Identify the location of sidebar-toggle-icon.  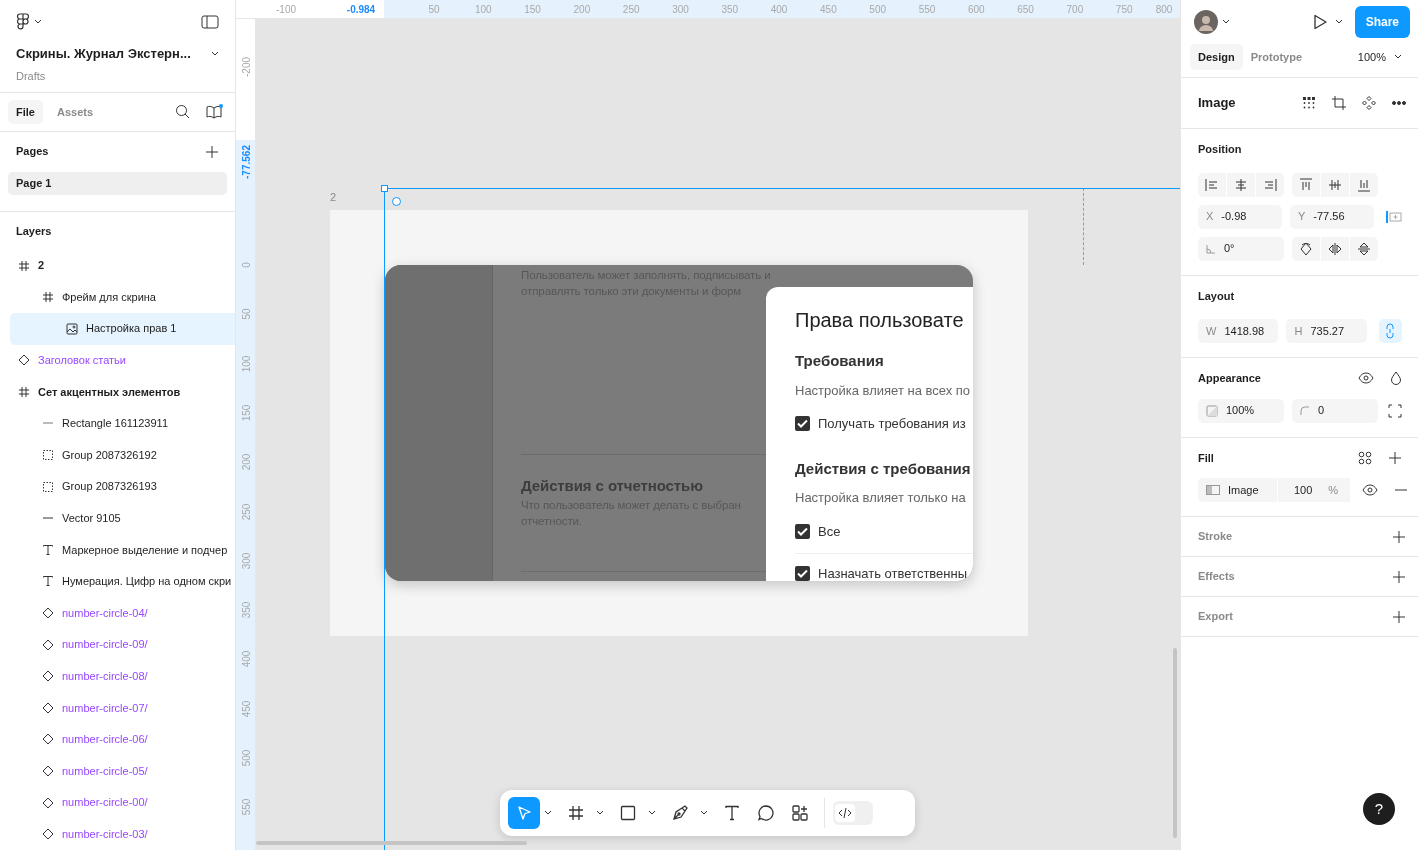
(210, 22).